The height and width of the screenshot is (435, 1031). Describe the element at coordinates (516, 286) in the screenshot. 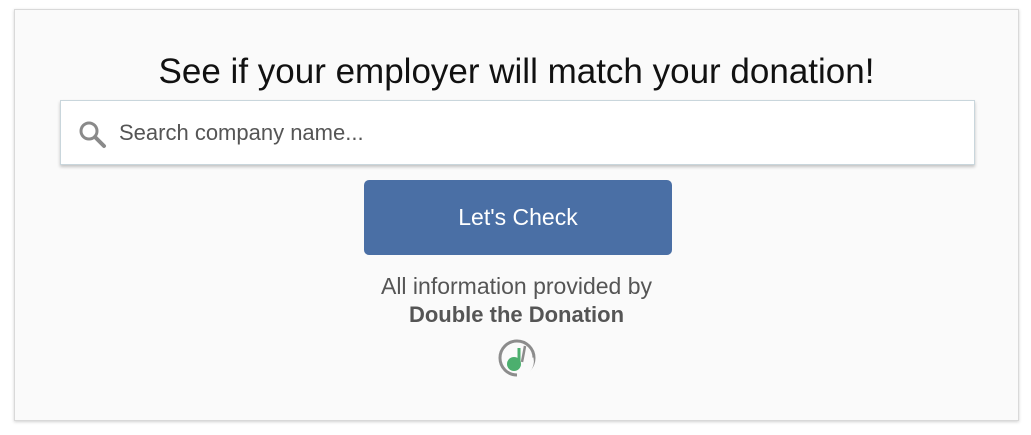

I see `credit-text: All information provided by` at that location.